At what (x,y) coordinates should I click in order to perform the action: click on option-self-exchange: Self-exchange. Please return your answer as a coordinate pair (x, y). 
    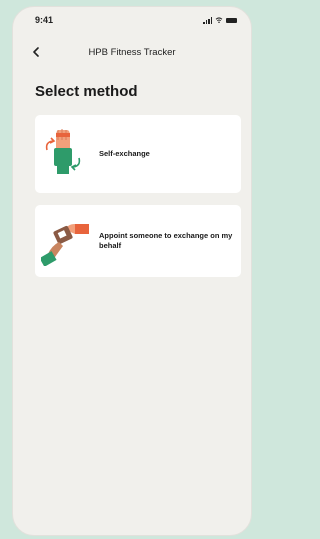
    Looking at the image, I should click on (138, 154).